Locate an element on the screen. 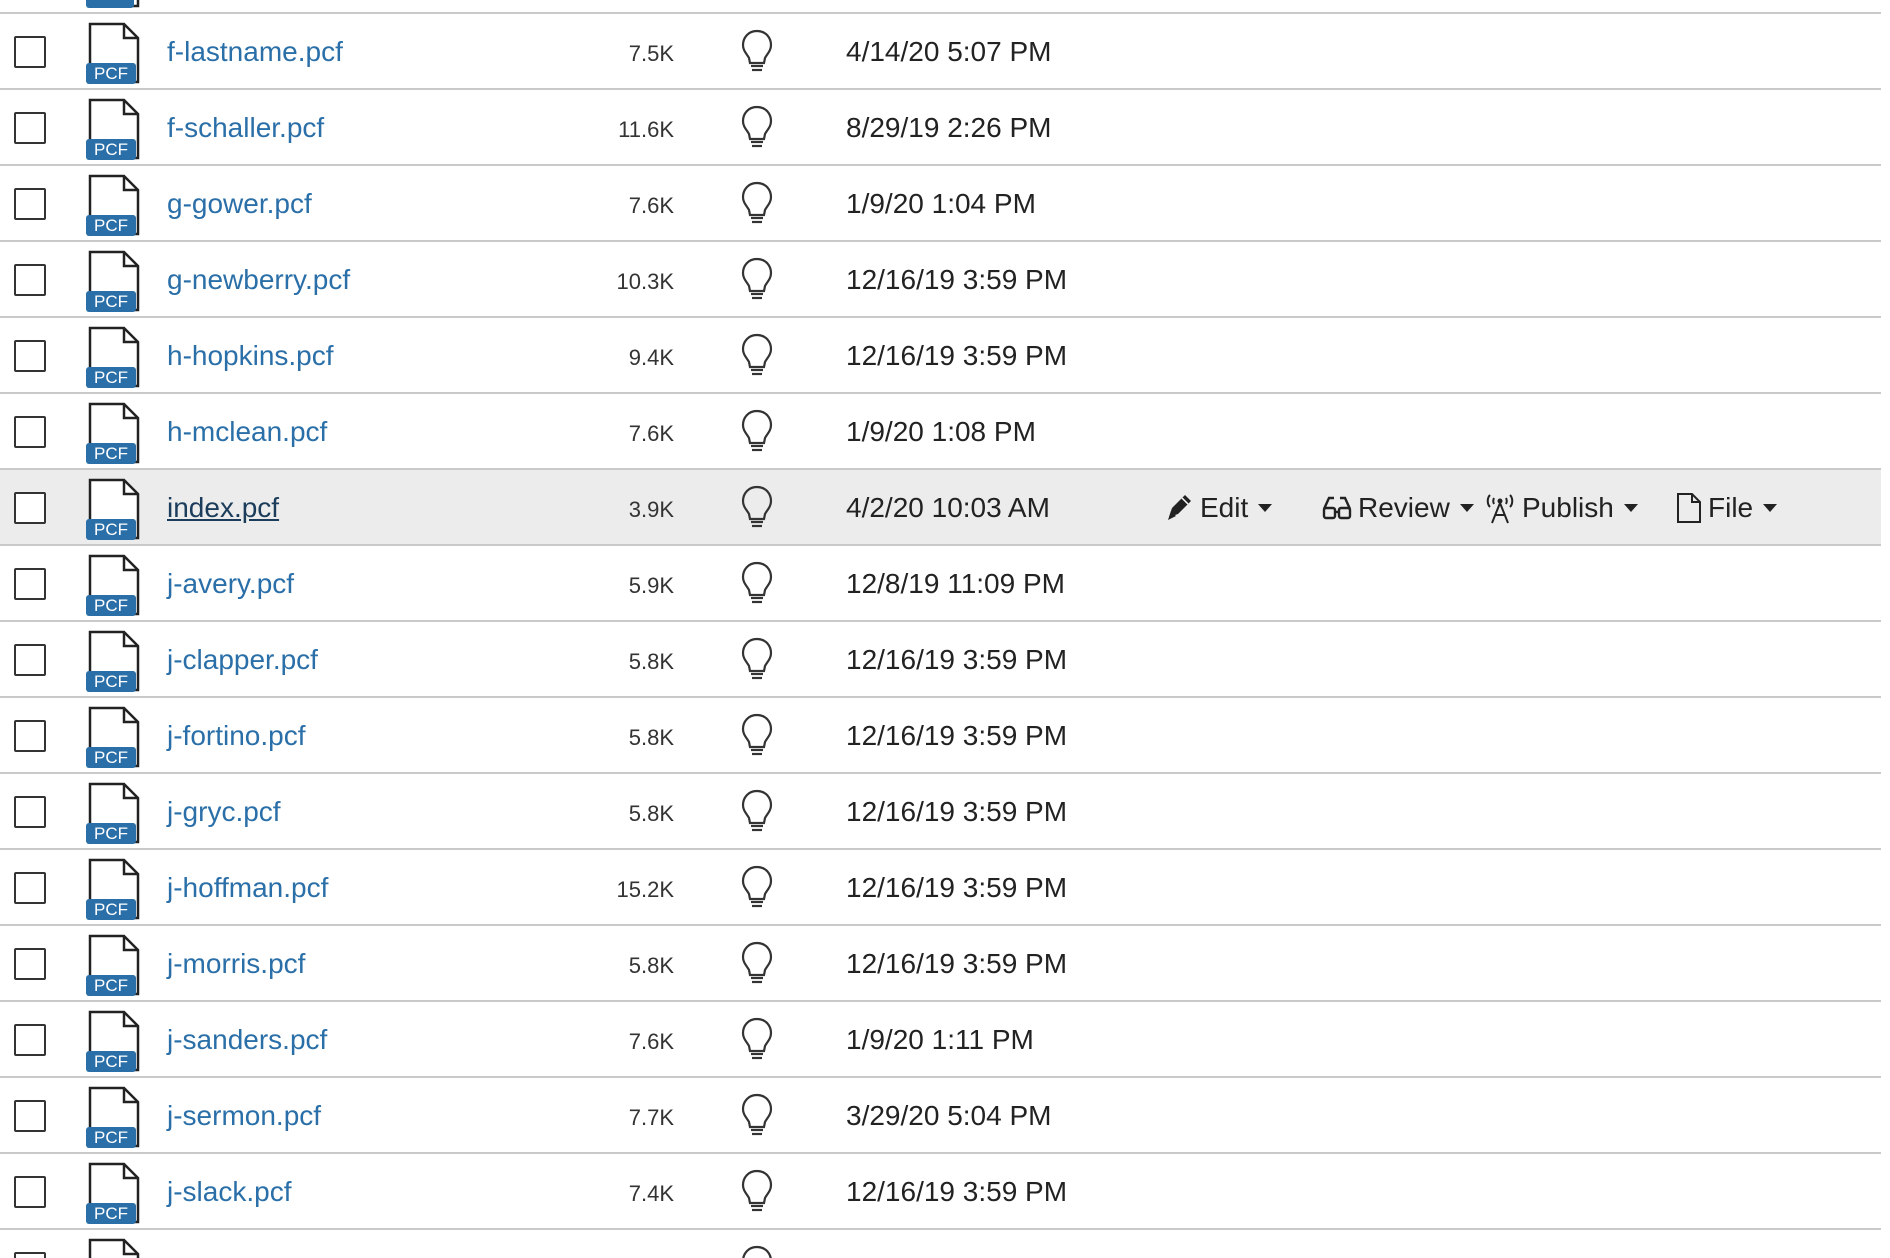  file-name-link: g-gower.pcf is located at coordinates (239, 204).